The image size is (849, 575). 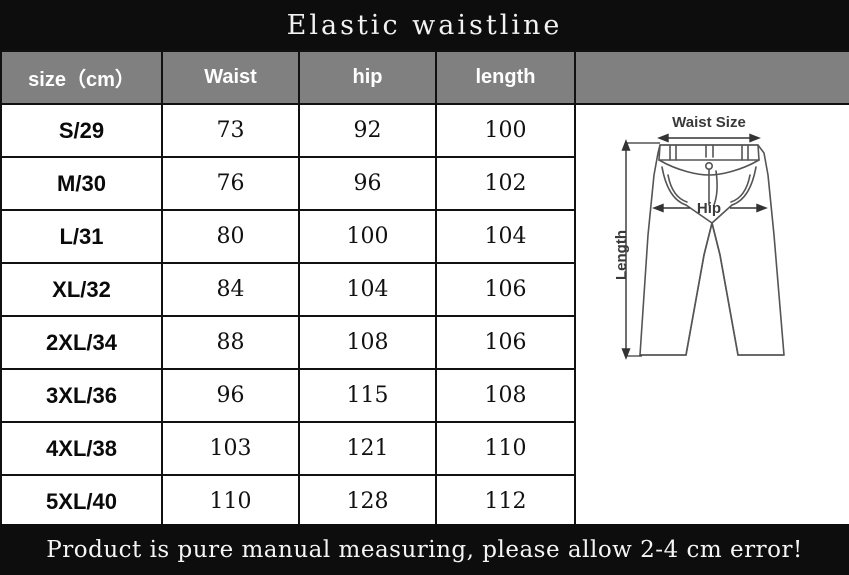 I want to click on cell-size: M/30, so click(x=81, y=183).